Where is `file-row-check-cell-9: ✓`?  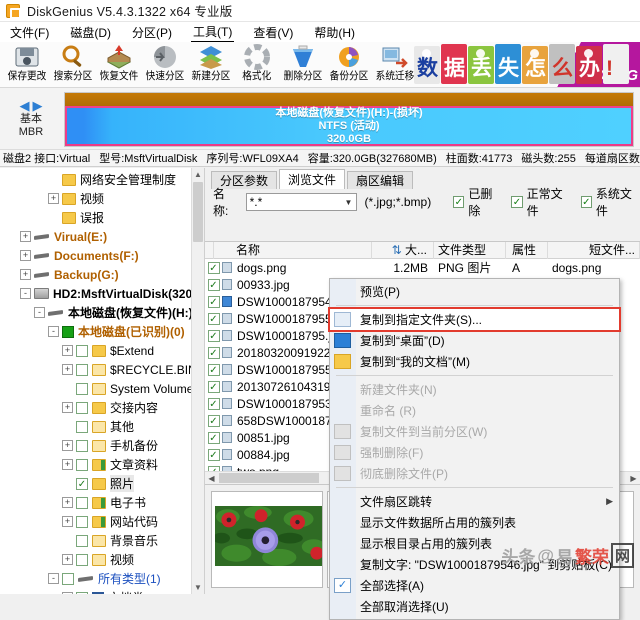 file-row-check-cell-9: ✓ is located at coordinates (213, 420).